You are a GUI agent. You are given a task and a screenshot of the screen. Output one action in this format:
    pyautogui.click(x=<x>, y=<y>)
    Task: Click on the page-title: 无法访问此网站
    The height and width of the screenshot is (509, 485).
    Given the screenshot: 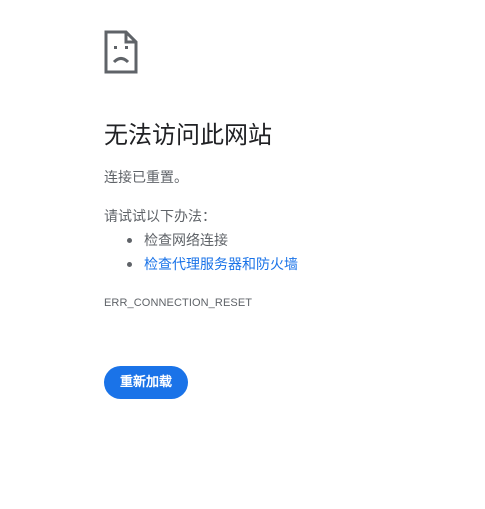 What is the action you would take?
    pyautogui.click(x=188, y=135)
    